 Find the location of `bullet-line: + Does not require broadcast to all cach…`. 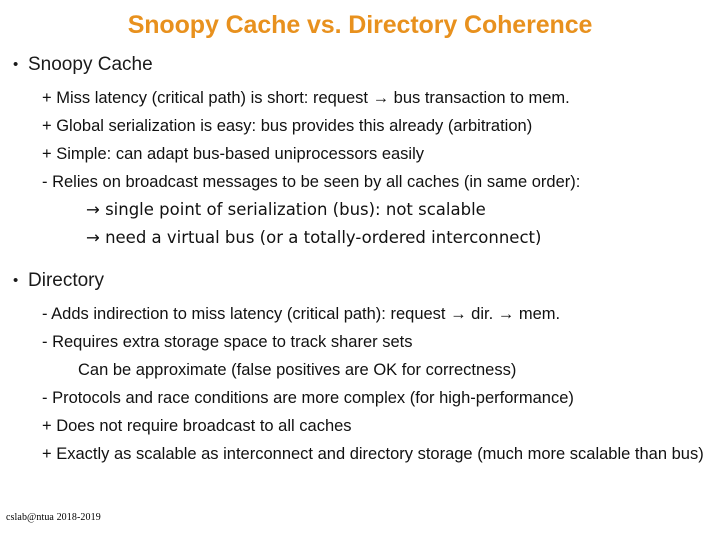

bullet-line: + Does not require broadcast to all cach… is located at coordinates (197, 426).